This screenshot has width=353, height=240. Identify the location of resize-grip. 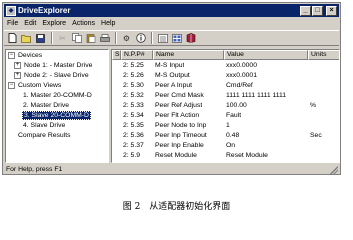
(334, 170).